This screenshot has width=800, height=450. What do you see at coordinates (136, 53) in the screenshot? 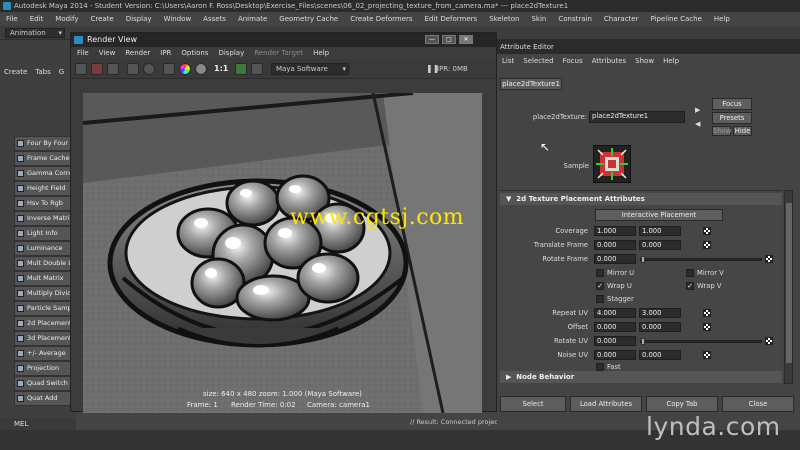
I see `rv-menu-item-render: Render` at bounding box center [136, 53].